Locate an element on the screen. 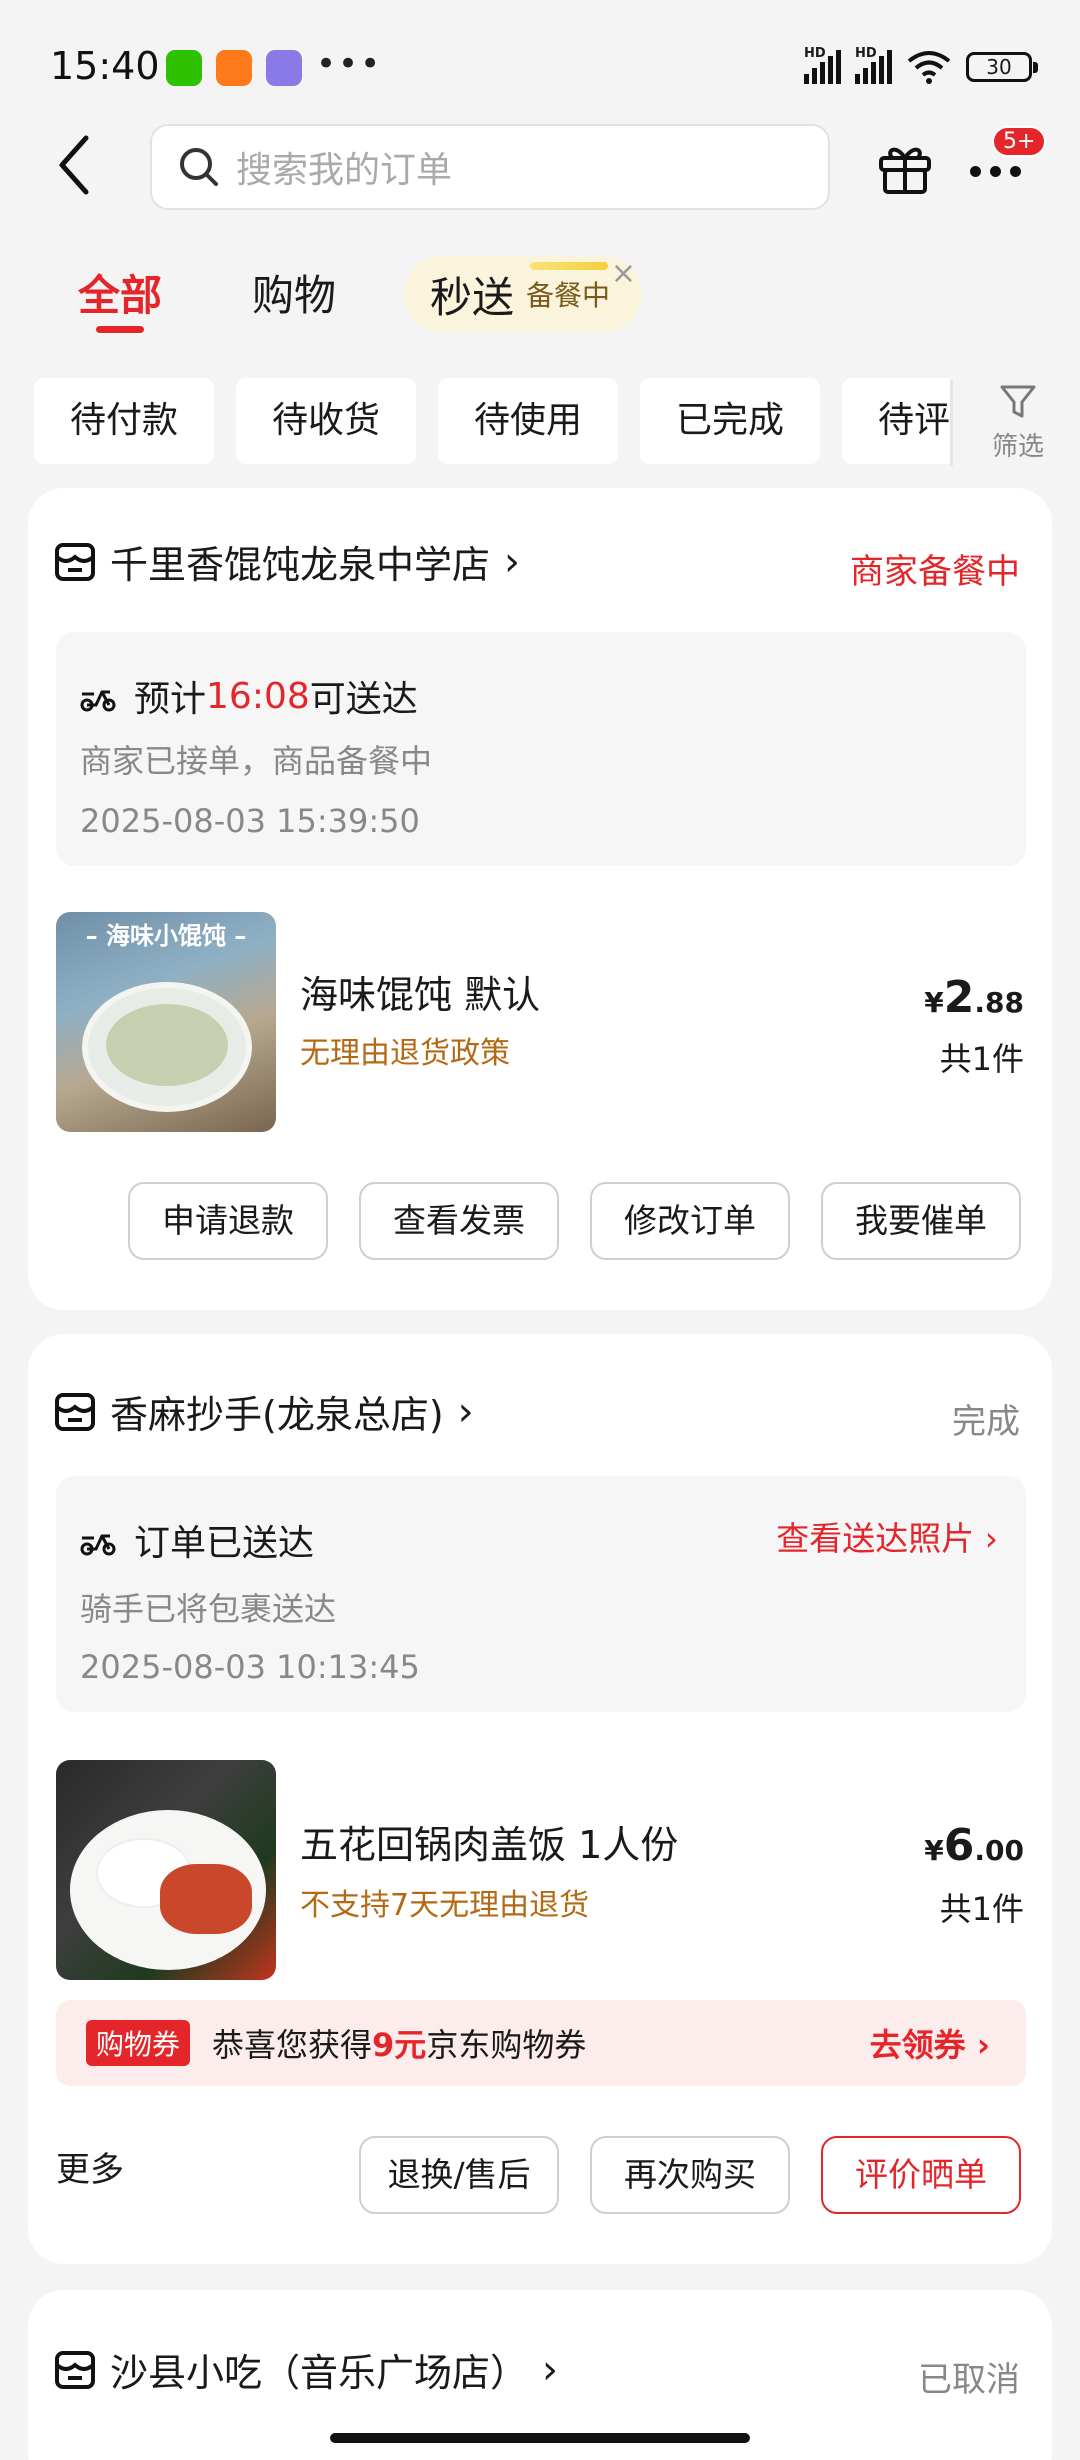 The image size is (1080, 2460). claim-coupon-link: 去领券 › is located at coordinates (930, 2043).